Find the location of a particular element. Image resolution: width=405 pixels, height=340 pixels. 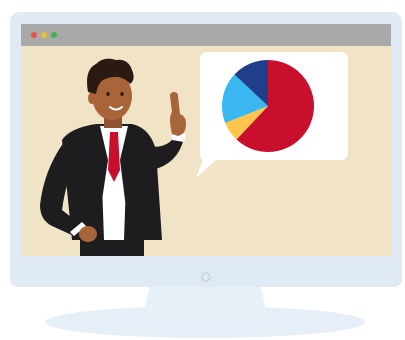

presenter-left-hand is located at coordinates (88, 234).